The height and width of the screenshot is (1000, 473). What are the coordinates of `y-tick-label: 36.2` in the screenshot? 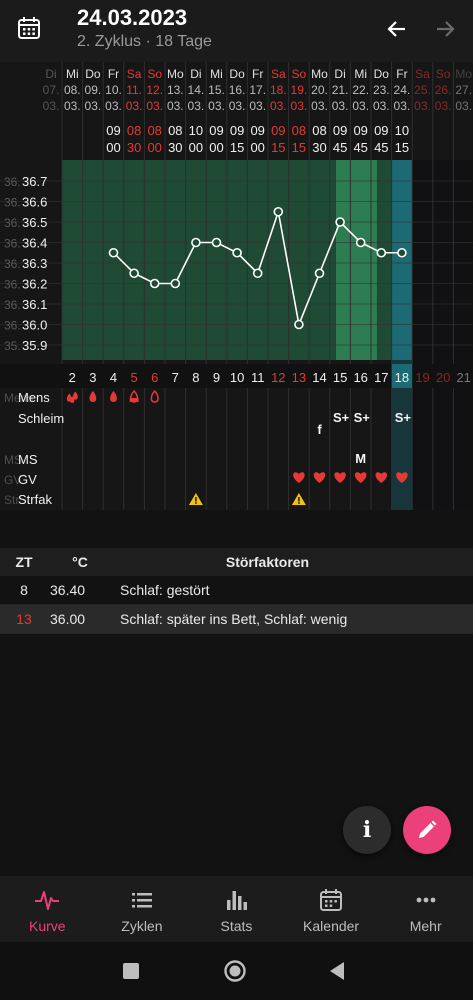 It's located at (34, 284).